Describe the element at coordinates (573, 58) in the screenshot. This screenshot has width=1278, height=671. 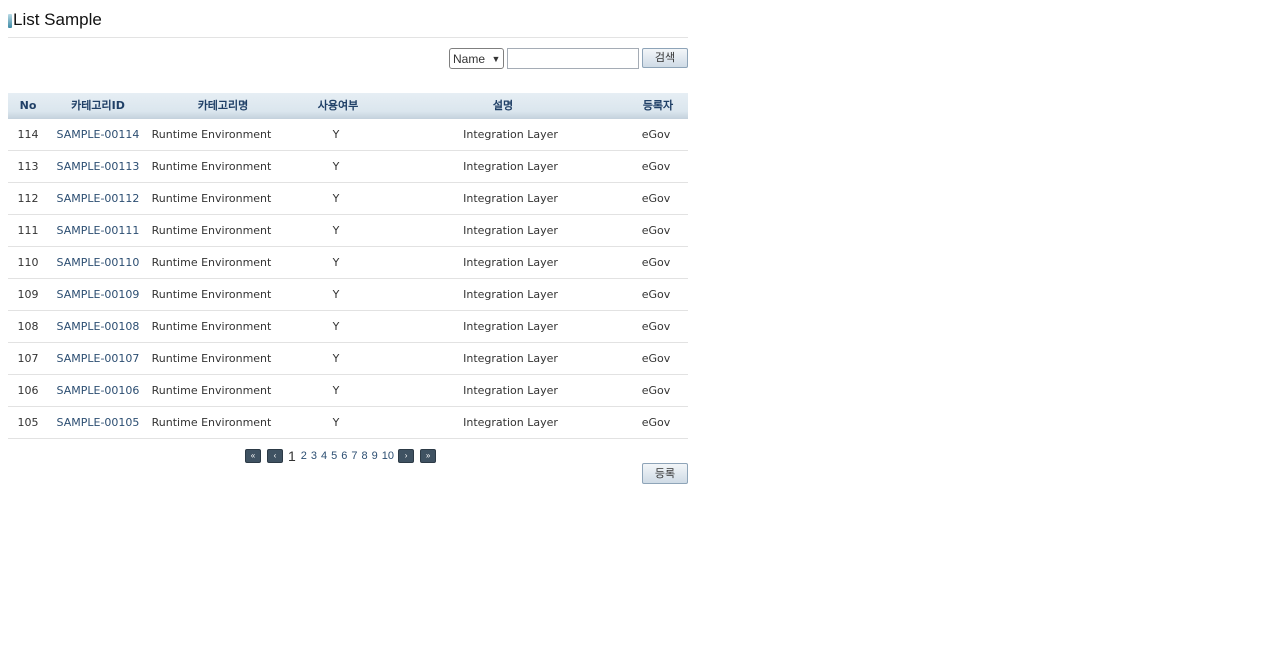
I see `search-input` at that location.